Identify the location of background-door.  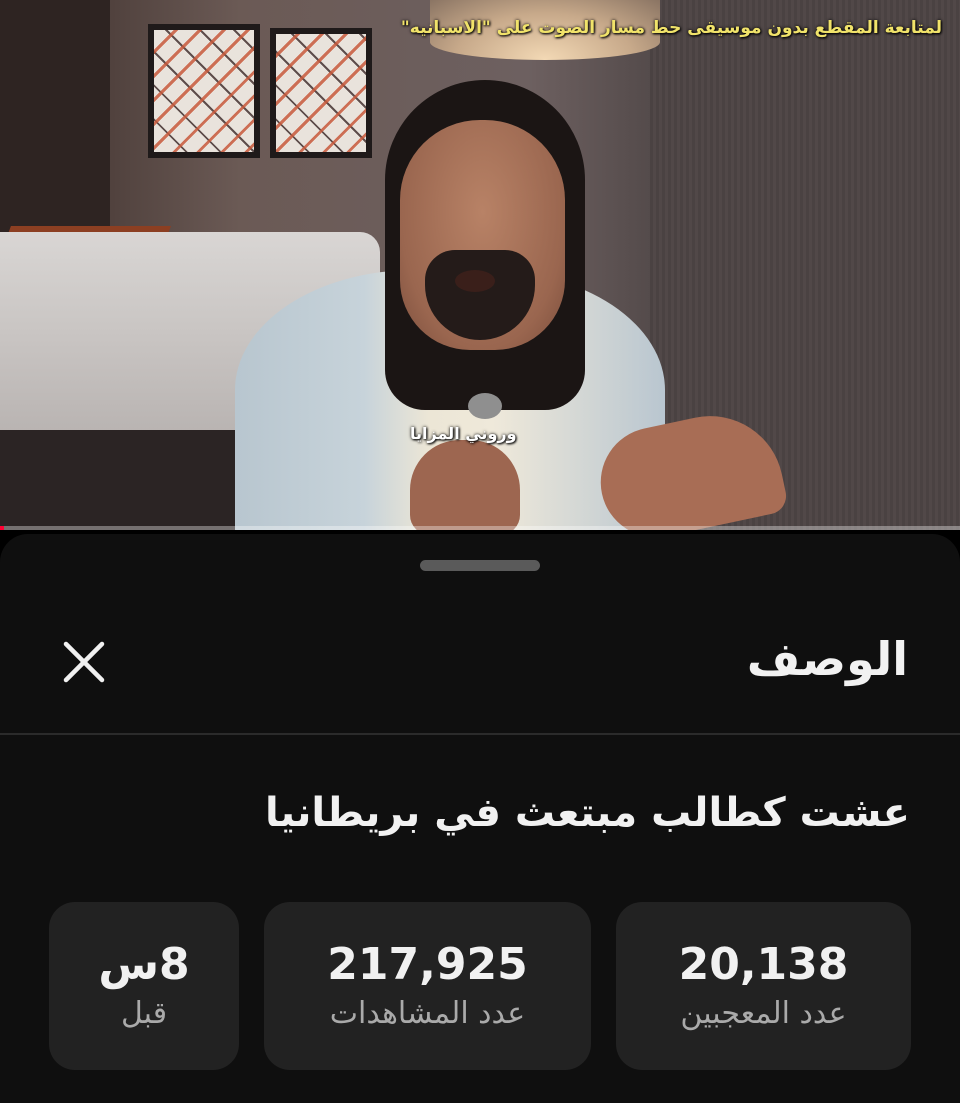
(55, 120).